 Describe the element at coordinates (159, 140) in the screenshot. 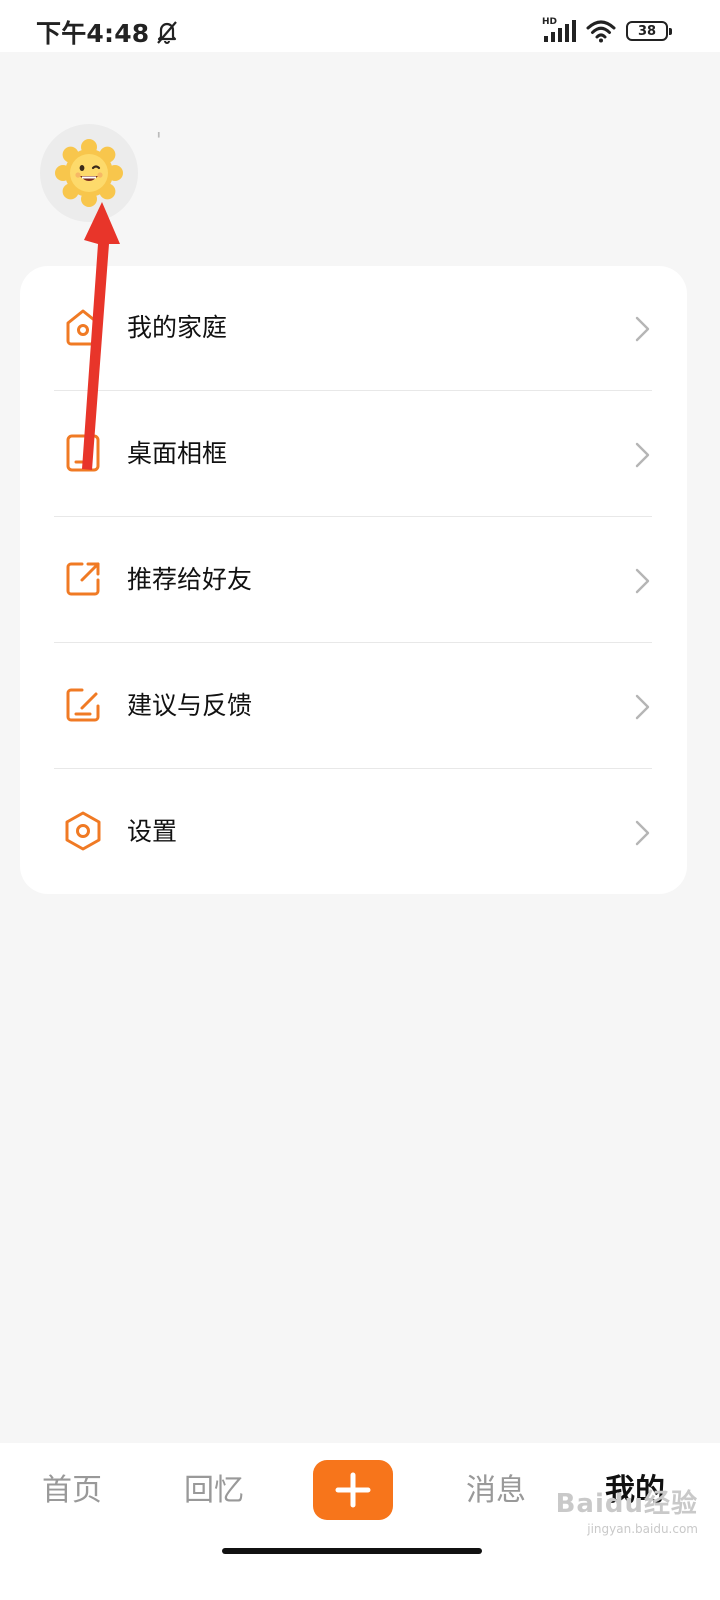

I see `username: '` at that location.